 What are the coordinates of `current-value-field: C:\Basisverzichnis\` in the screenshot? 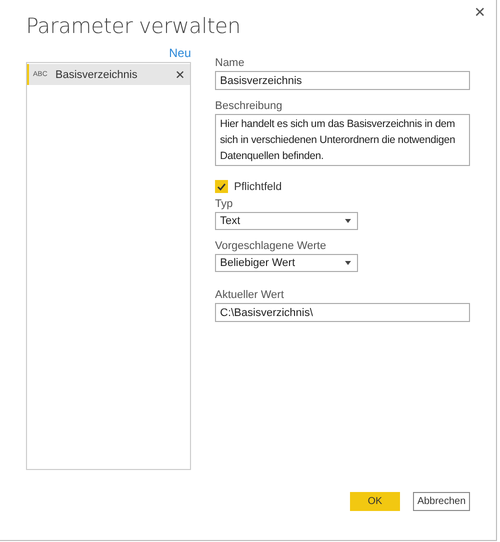 It's located at (342, 312).